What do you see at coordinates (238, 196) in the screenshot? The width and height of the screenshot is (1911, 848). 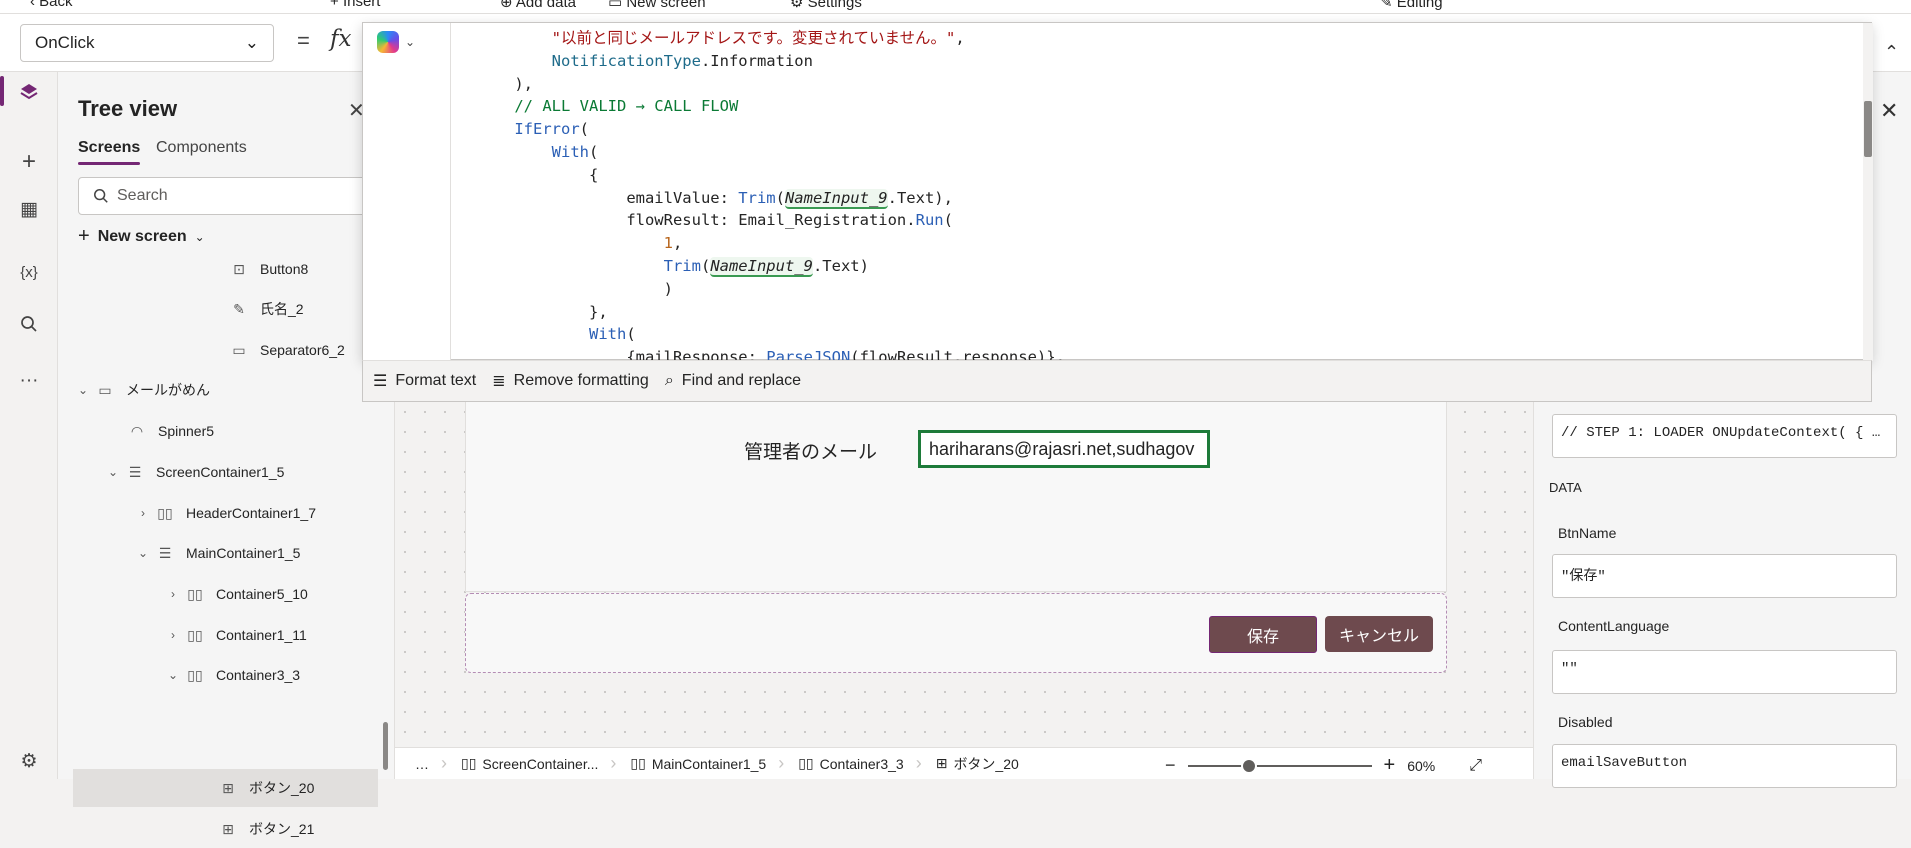 I see `tree-search-input: Search` at bounding box center [238, 196].